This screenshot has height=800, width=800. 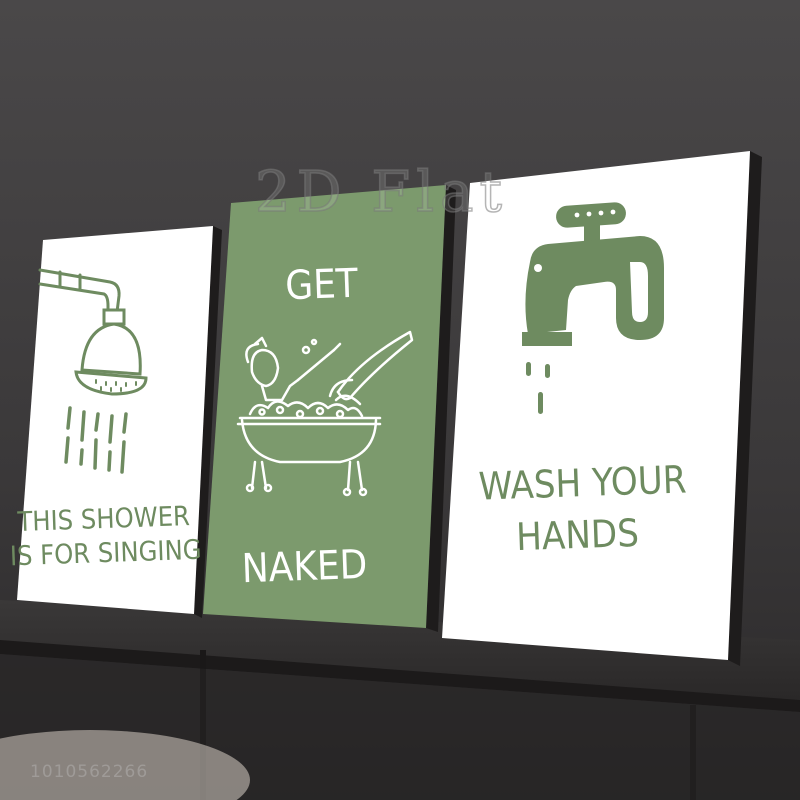 What do you see at coordinates (582, 482) in the screenshot?
I see `poster-faucet-line-1: WASH YOUR` at bounding box center [582, 482].